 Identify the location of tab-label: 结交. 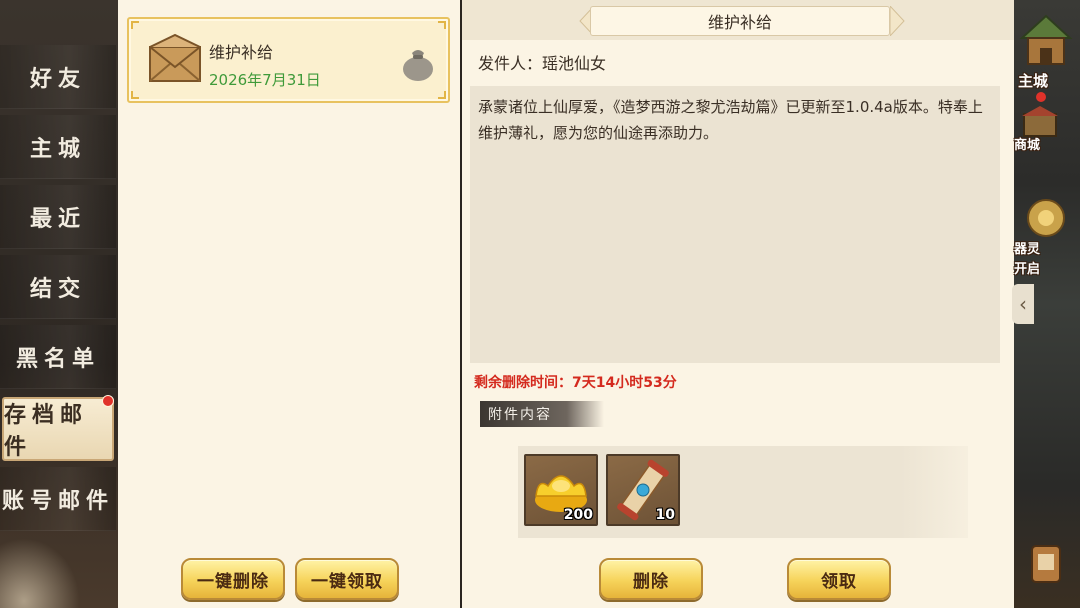
(57, 288).